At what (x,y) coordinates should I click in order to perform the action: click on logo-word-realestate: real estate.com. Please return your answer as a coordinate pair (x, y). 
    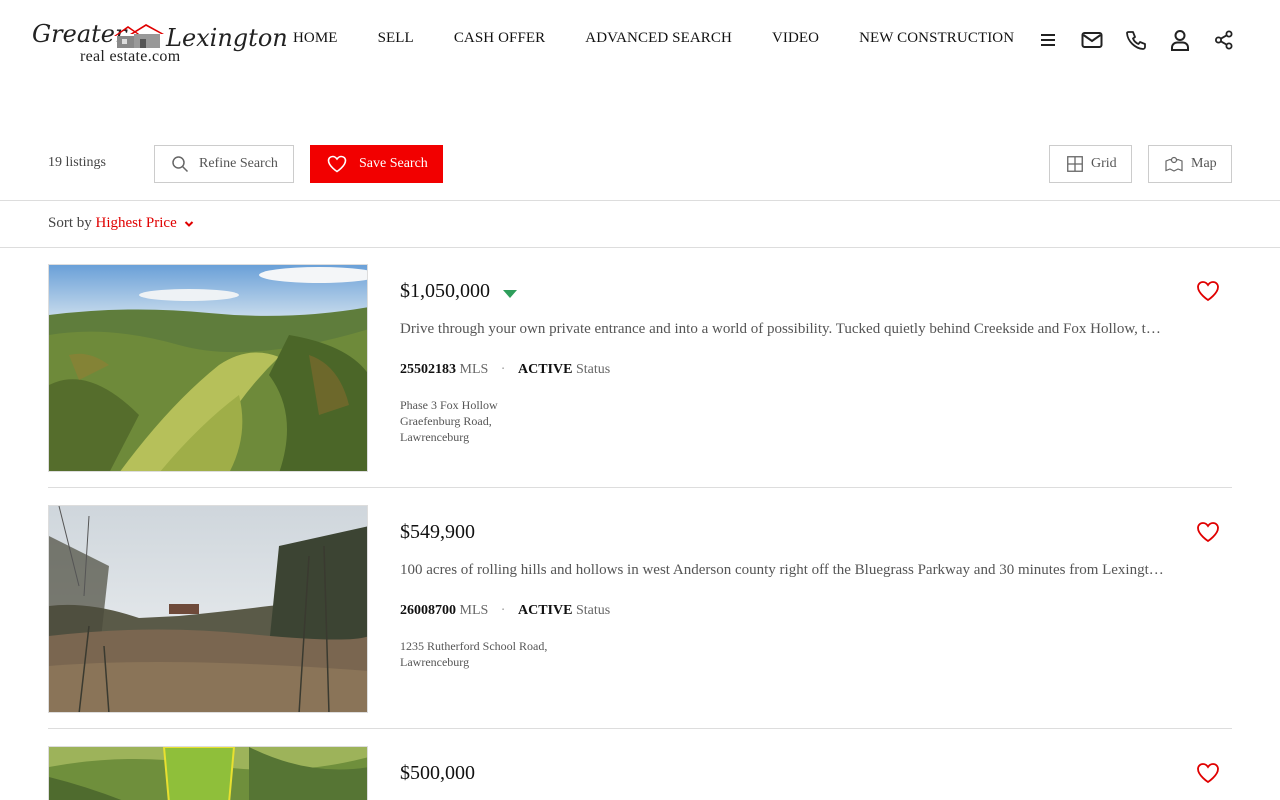
    Looking at the image, I should click on (130, 56).